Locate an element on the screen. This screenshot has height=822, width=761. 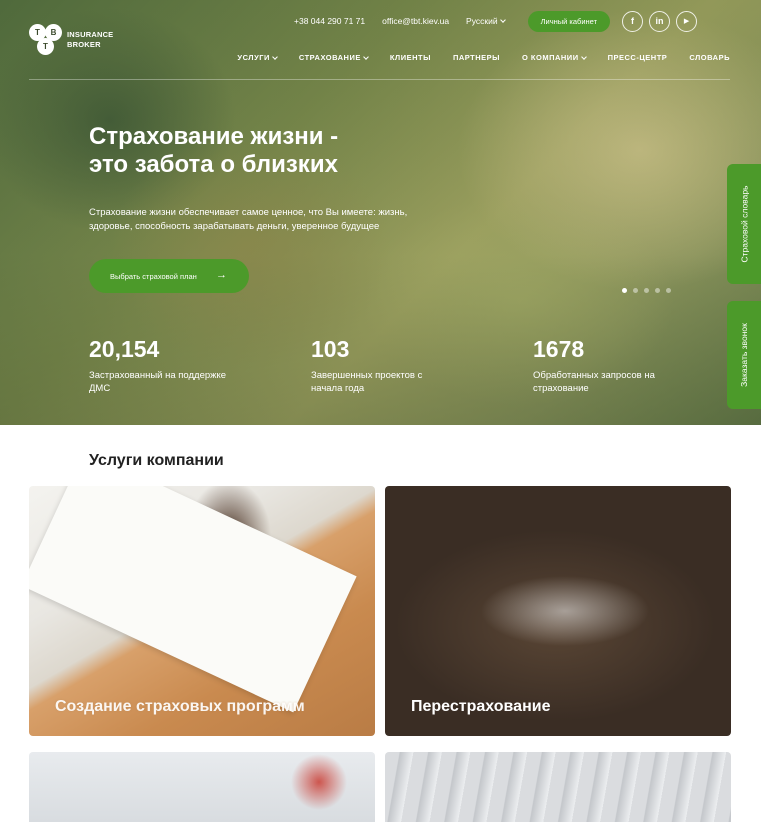
stat-value: 103 is located at coordinates (330, 349).